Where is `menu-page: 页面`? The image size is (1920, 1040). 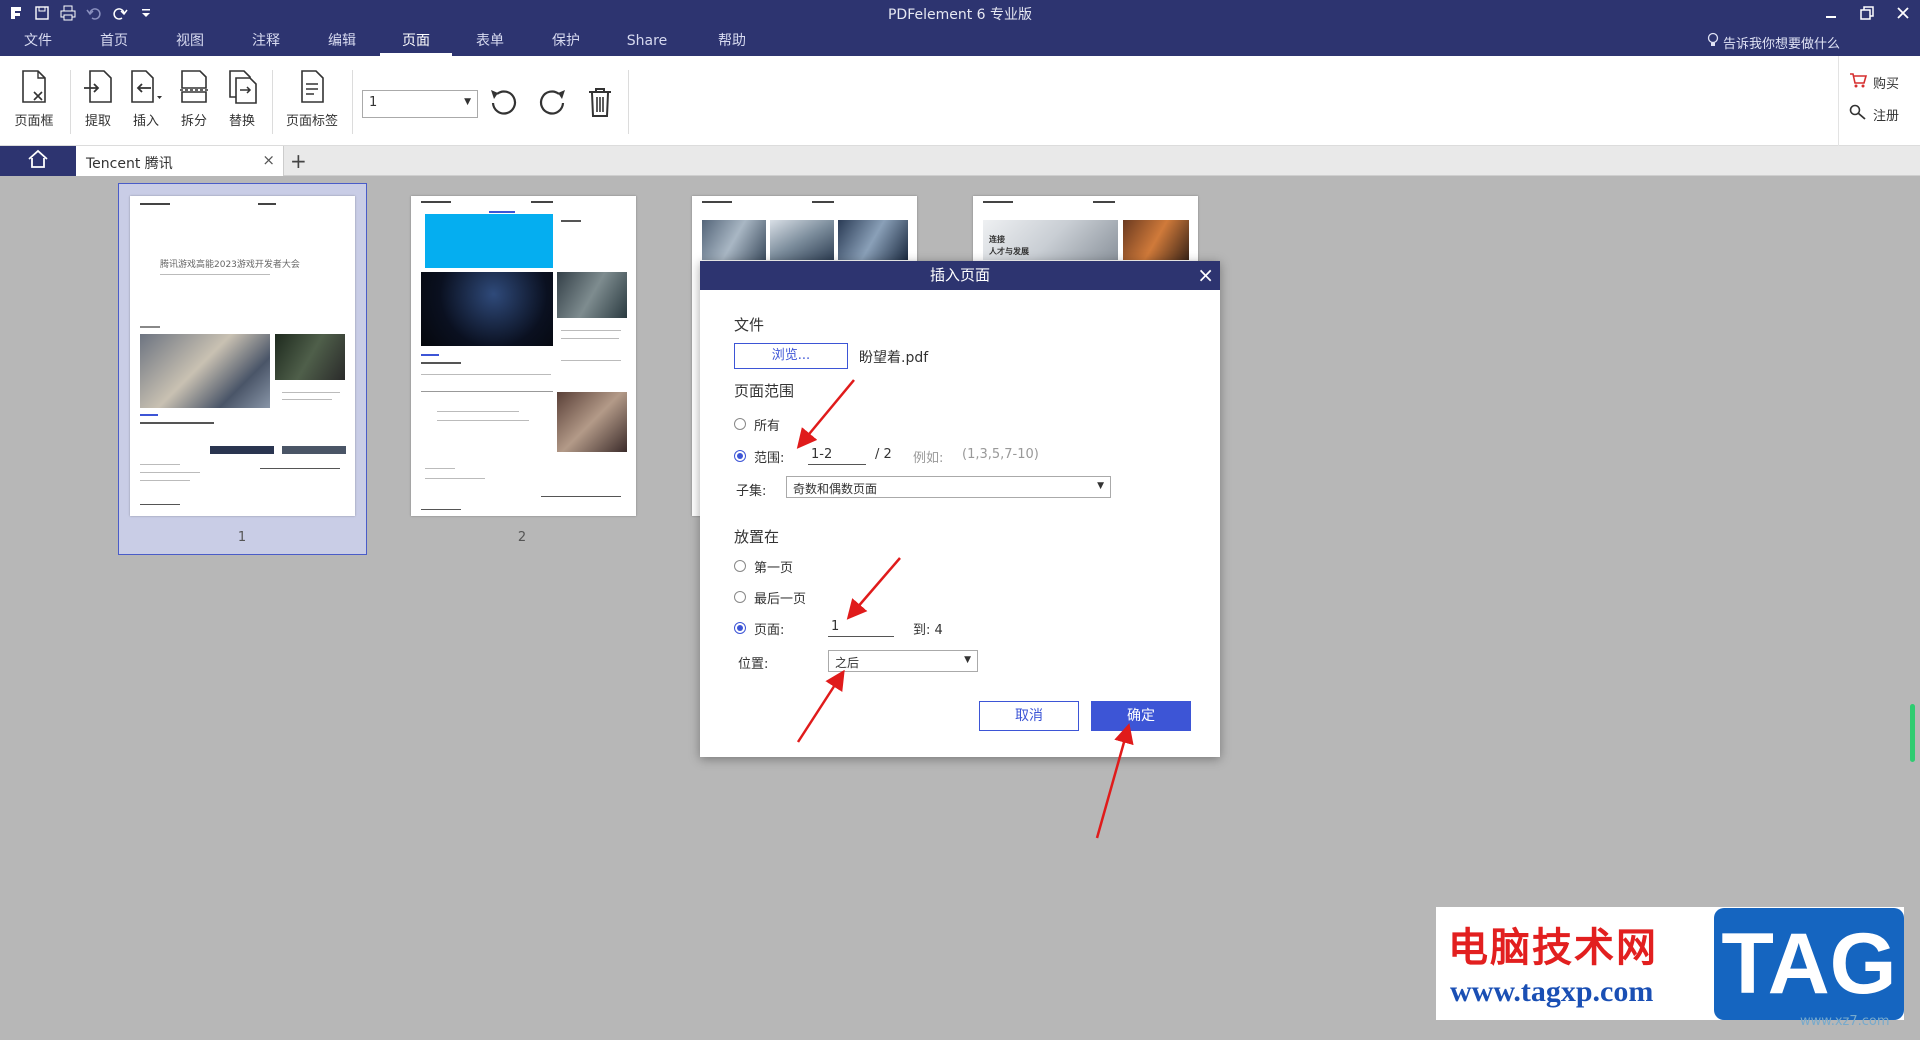 menu-page: 页面 is located at coordinates (416, 42).